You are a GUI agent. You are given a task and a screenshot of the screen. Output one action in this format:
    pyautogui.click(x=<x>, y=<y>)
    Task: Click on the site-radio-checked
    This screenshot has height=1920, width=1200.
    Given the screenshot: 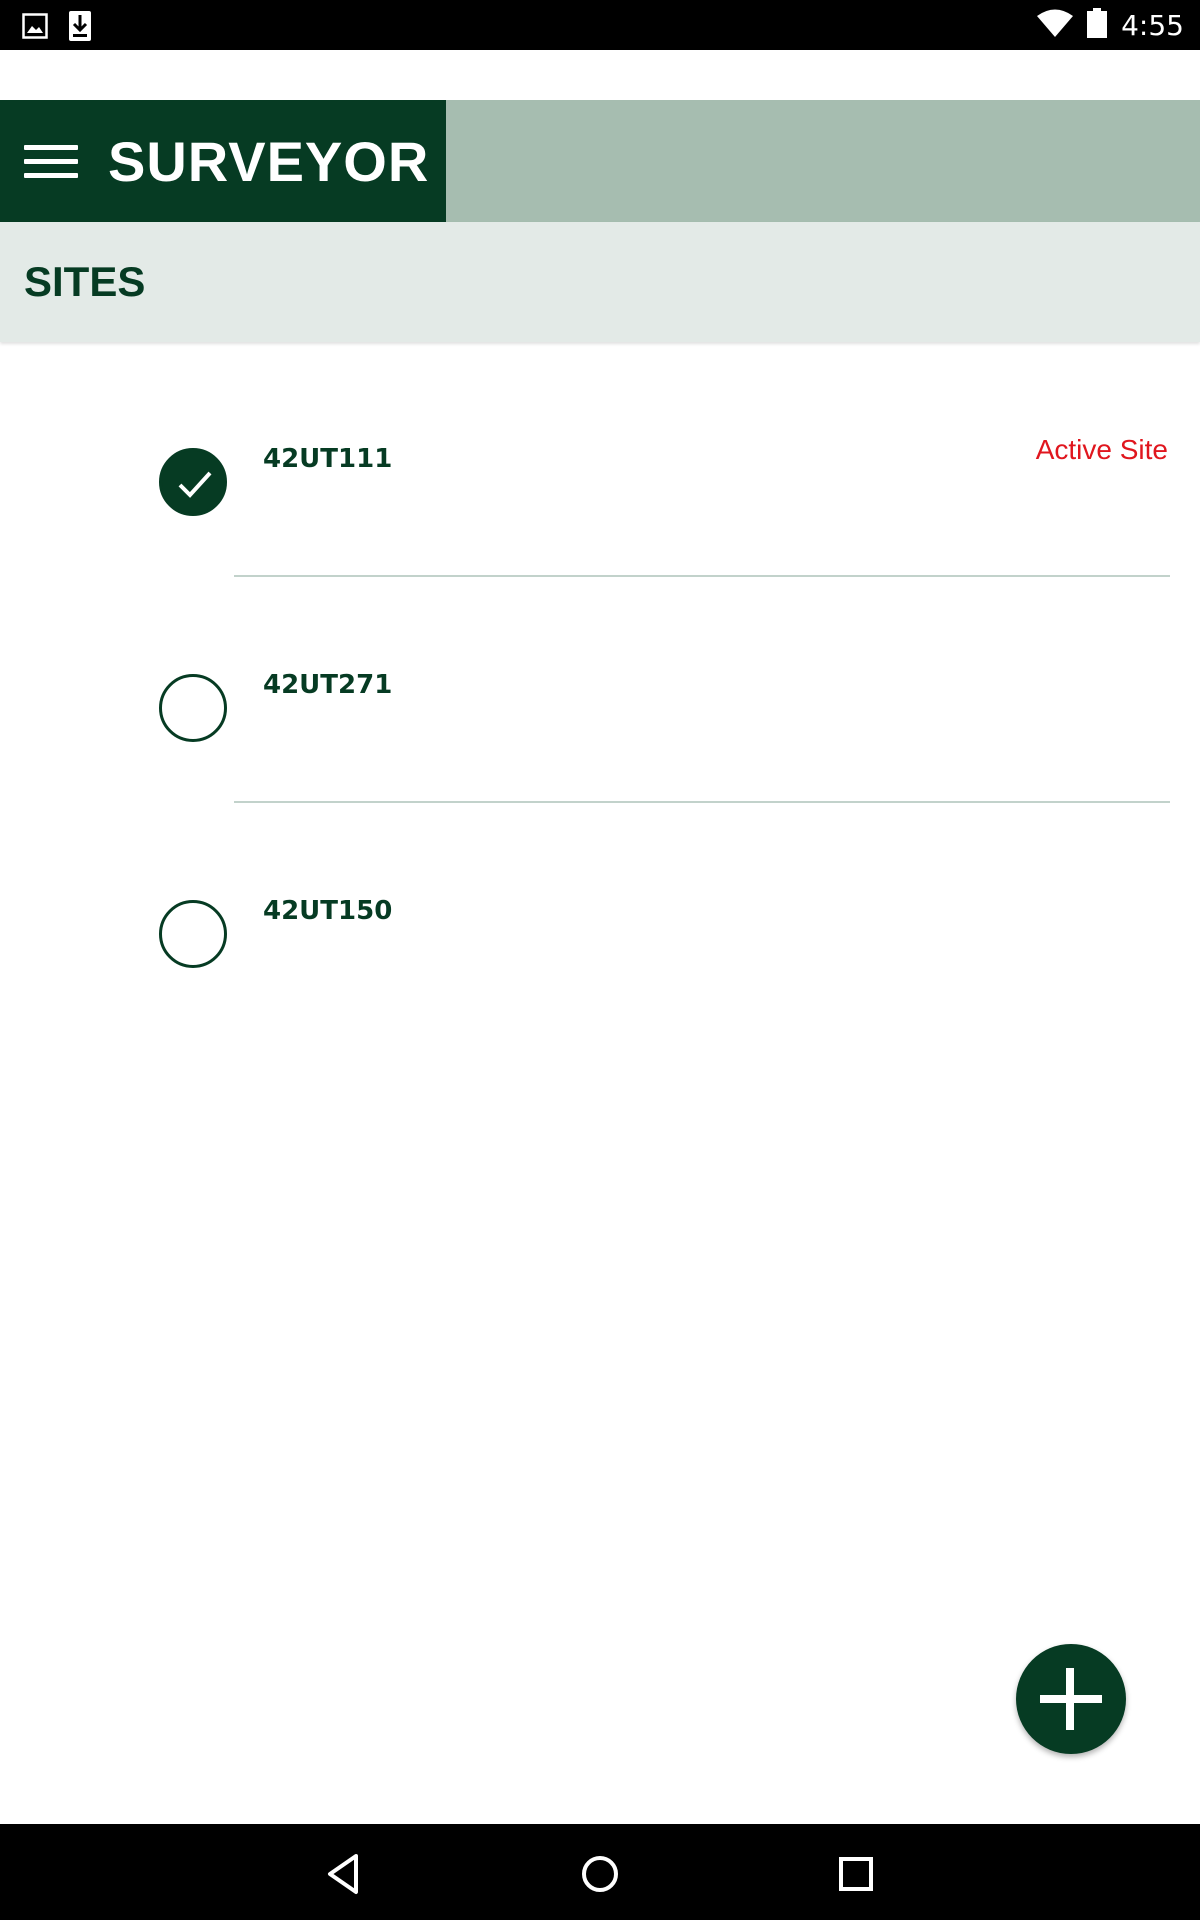 What is the action you would take?
    pyautogui.click(x=193, y=482)
    